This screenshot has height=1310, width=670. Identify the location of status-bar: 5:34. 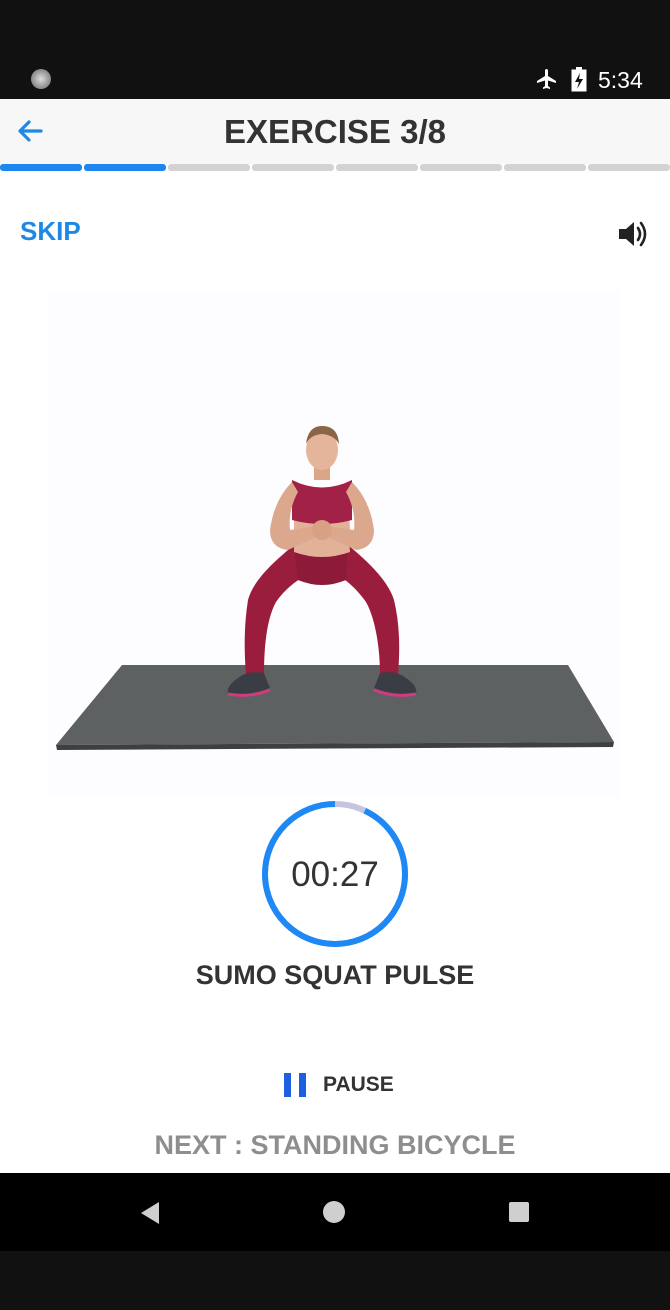
(335, 79).